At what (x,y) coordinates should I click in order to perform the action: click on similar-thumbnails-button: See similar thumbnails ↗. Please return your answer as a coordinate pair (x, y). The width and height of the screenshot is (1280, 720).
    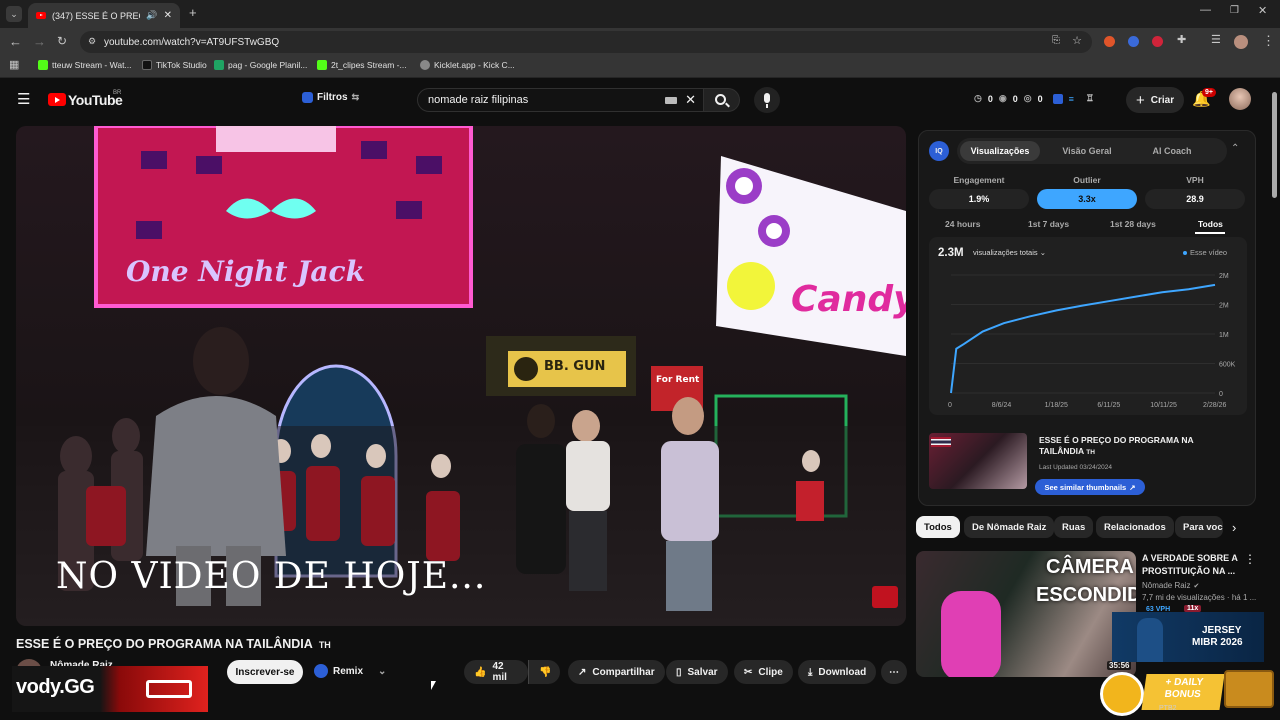
    Looking at the image, I should click on (1090, 487).